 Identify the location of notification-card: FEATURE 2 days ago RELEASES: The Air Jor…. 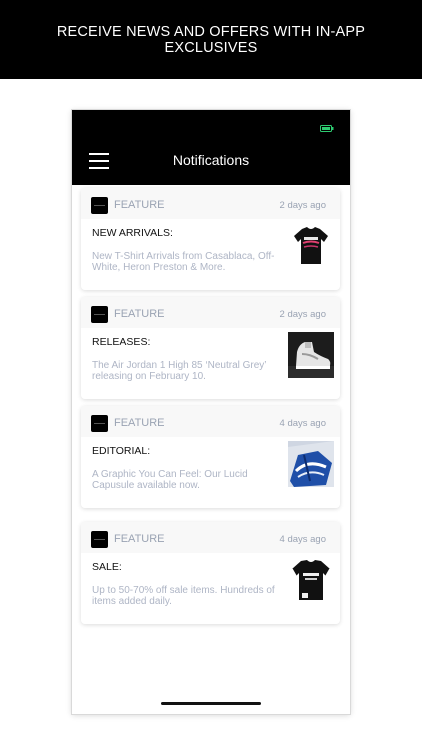
(210, 348).